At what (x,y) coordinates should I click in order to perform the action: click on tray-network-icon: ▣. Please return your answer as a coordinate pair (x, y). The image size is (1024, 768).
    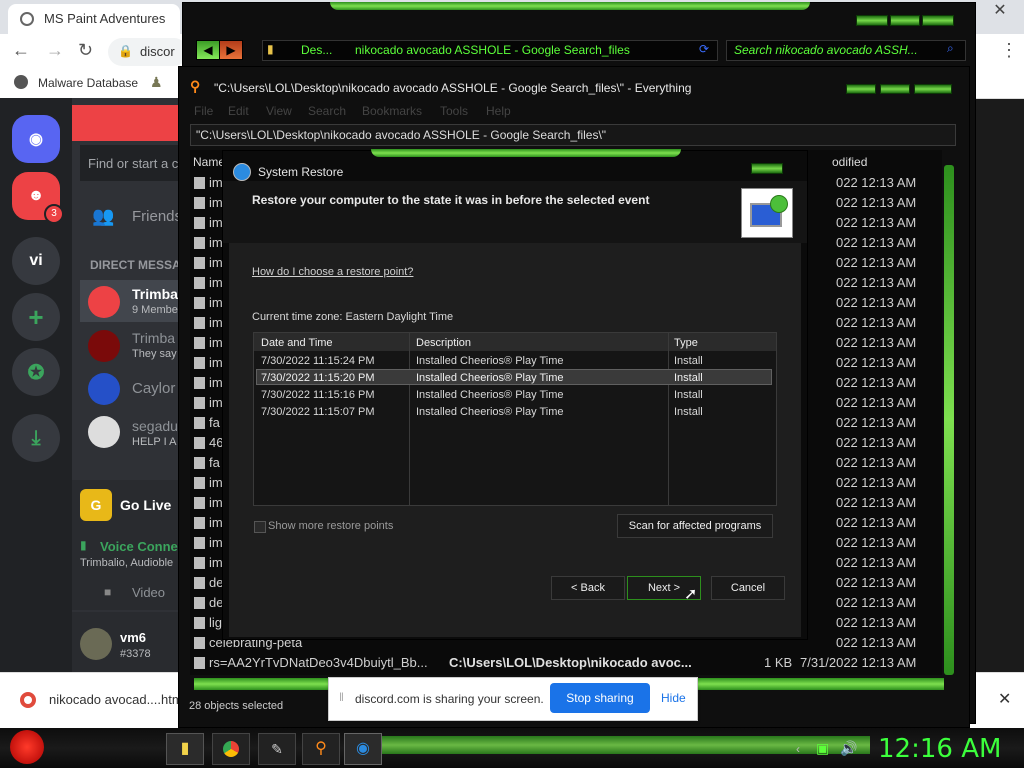
    Looking at the image, I should click on (822, 748).